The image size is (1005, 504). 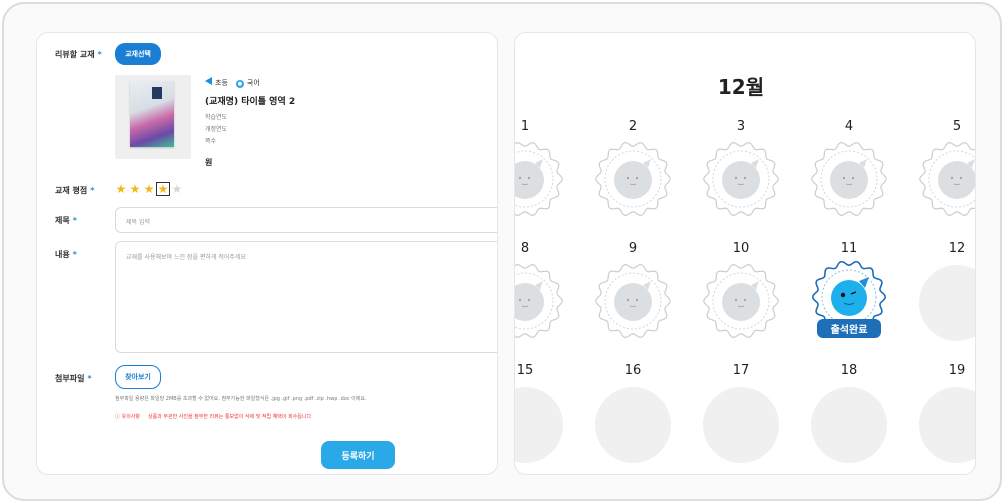 I want to click on calendar-day-1: 1, so click(x=540, y=169).